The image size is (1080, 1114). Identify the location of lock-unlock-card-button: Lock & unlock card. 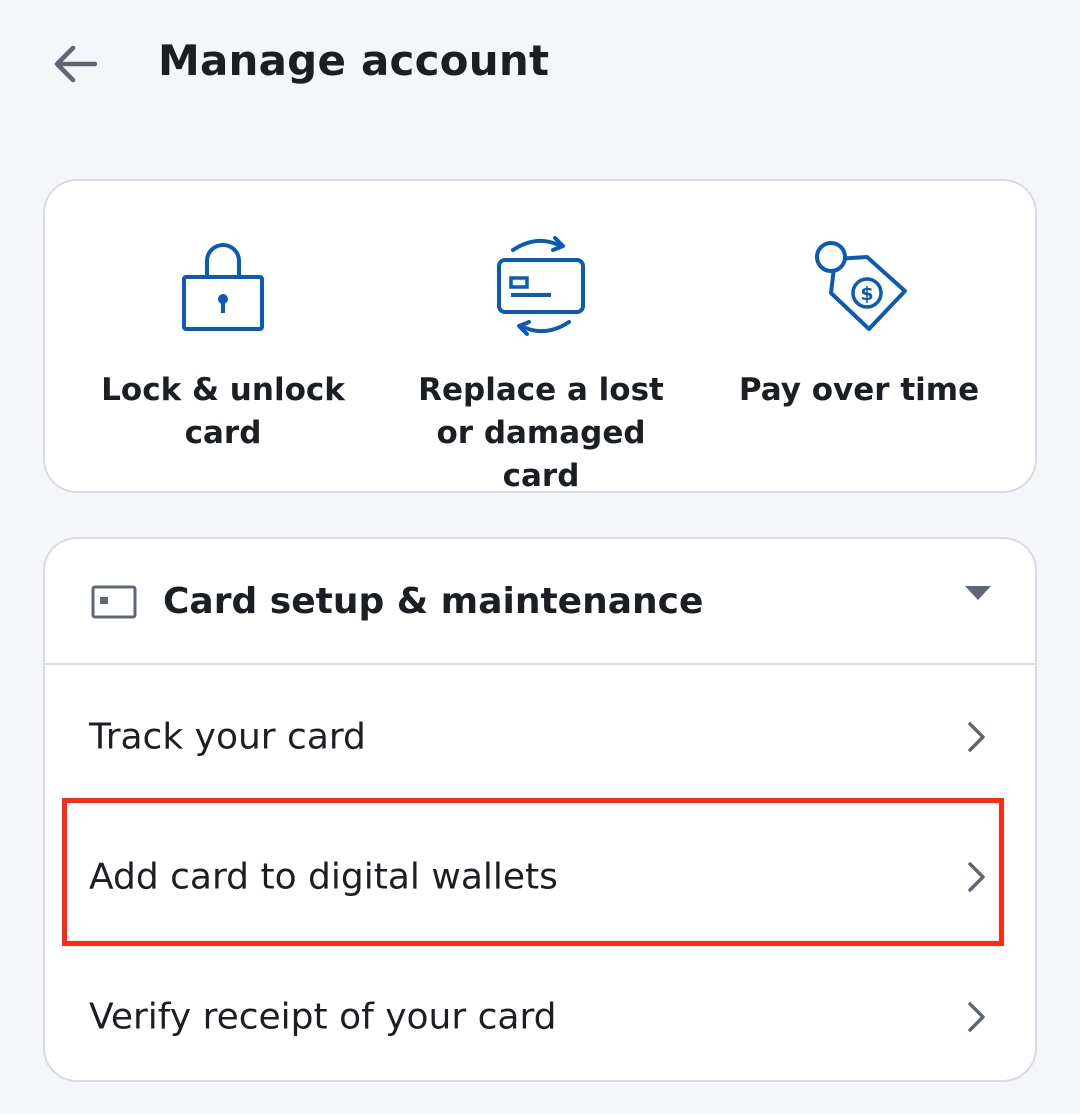
(223, 338).